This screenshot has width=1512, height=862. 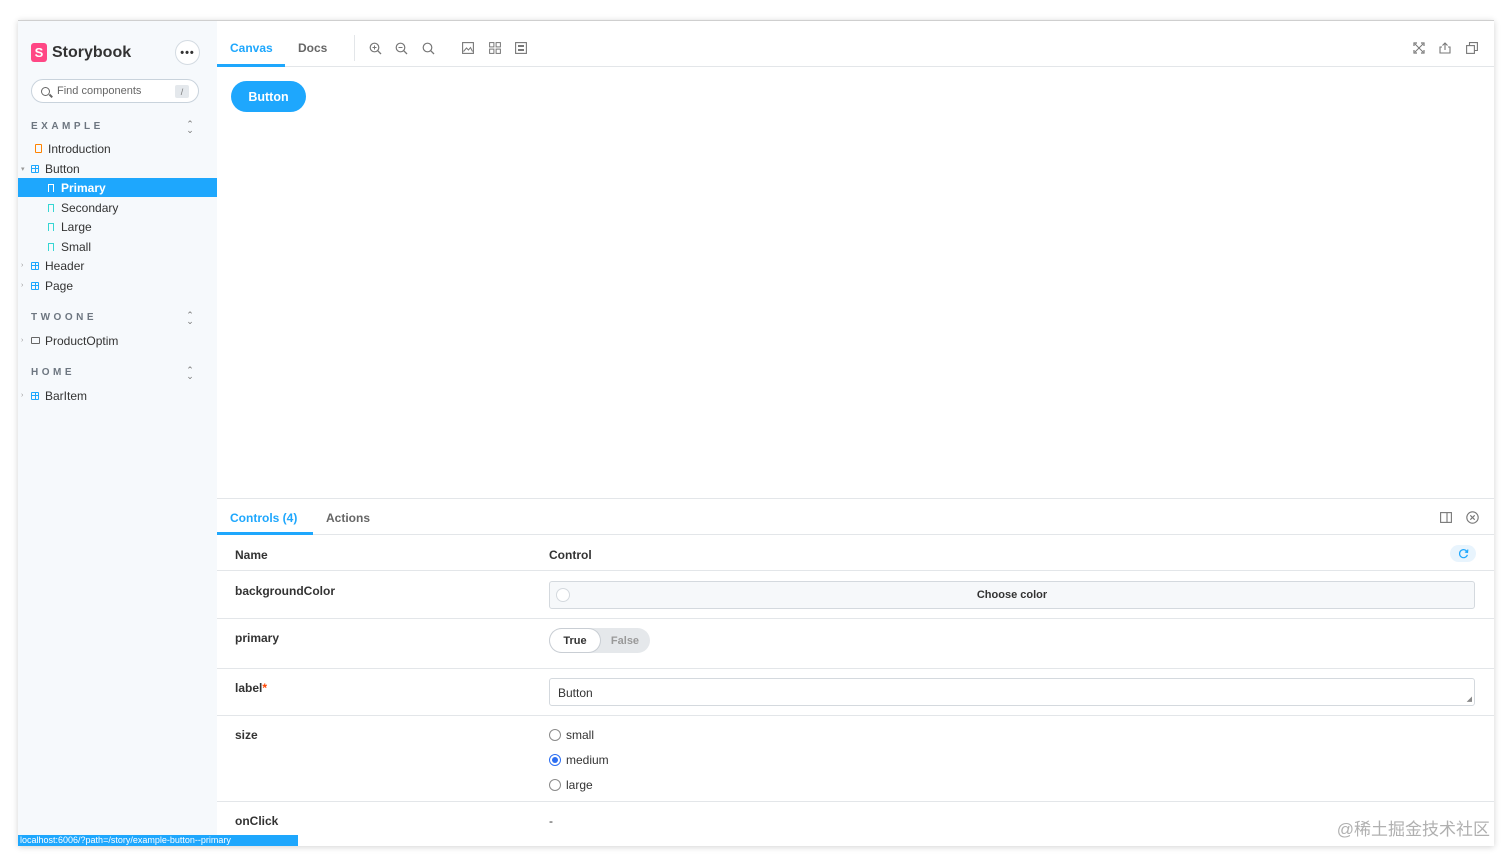 I want to click on column-header-control: Control, so click(x=570, y=555).